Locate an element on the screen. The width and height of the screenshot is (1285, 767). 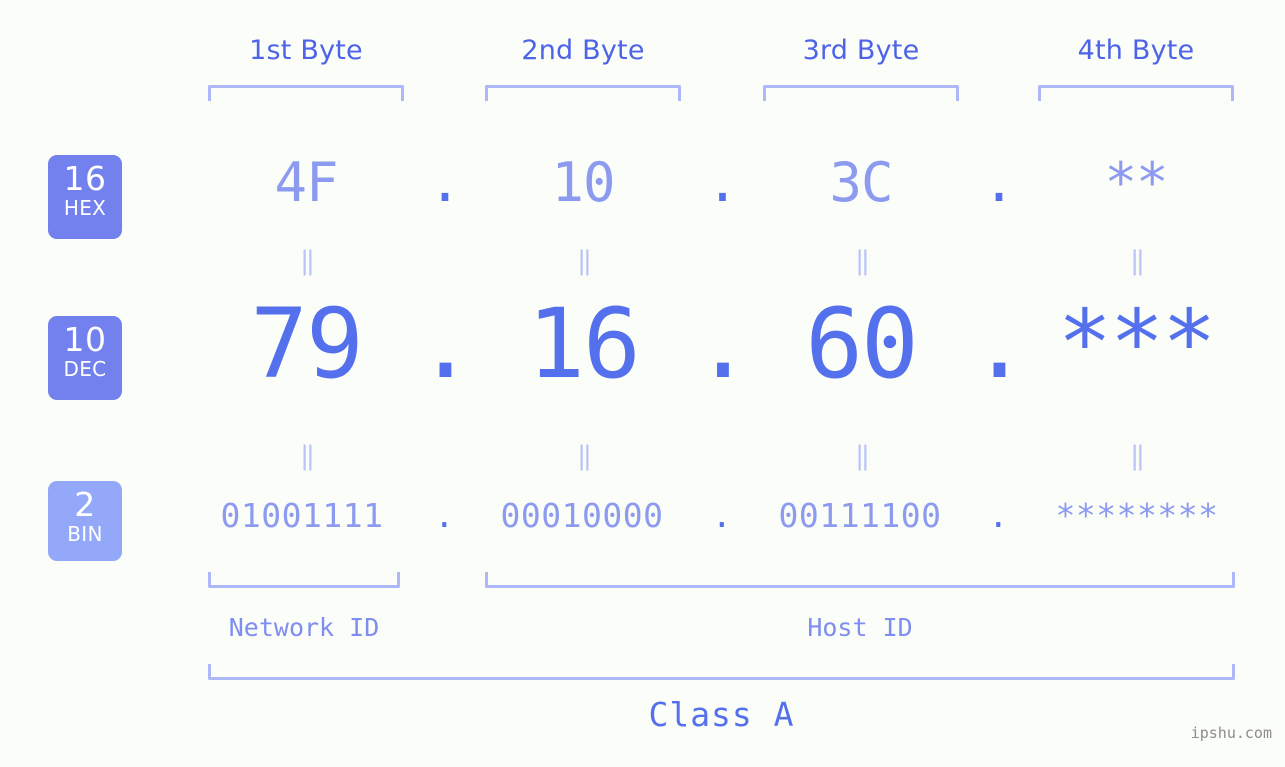
network-id-label: Network ID is located at coordinates (304, 627).